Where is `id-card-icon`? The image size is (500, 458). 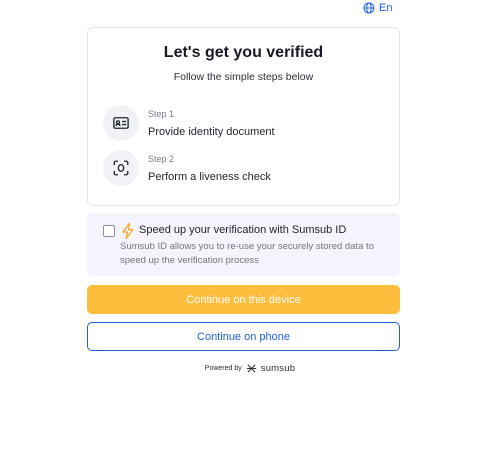 id-card-icon is located at coordinates (121, 123).